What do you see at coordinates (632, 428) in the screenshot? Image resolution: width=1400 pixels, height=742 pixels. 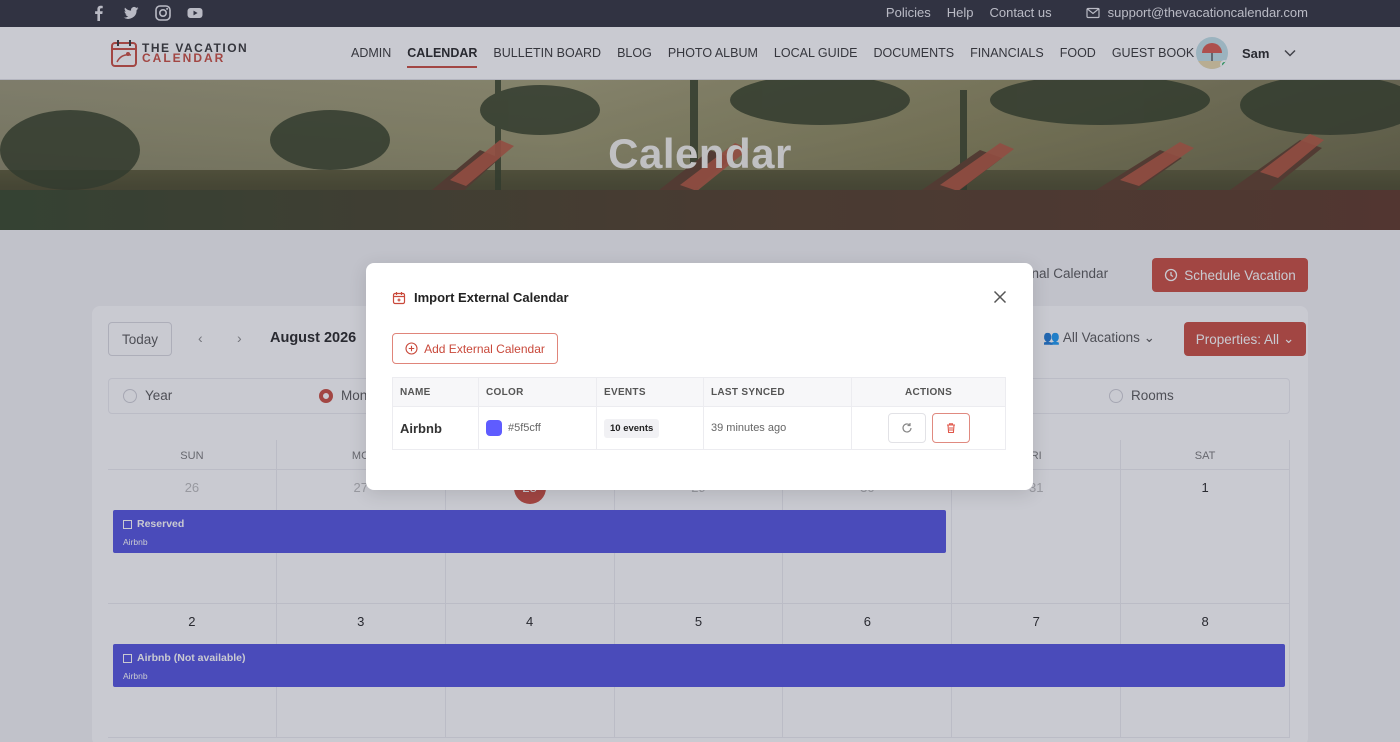 I see `events-count-badge: 10 events` at bounding box center [632, 428].